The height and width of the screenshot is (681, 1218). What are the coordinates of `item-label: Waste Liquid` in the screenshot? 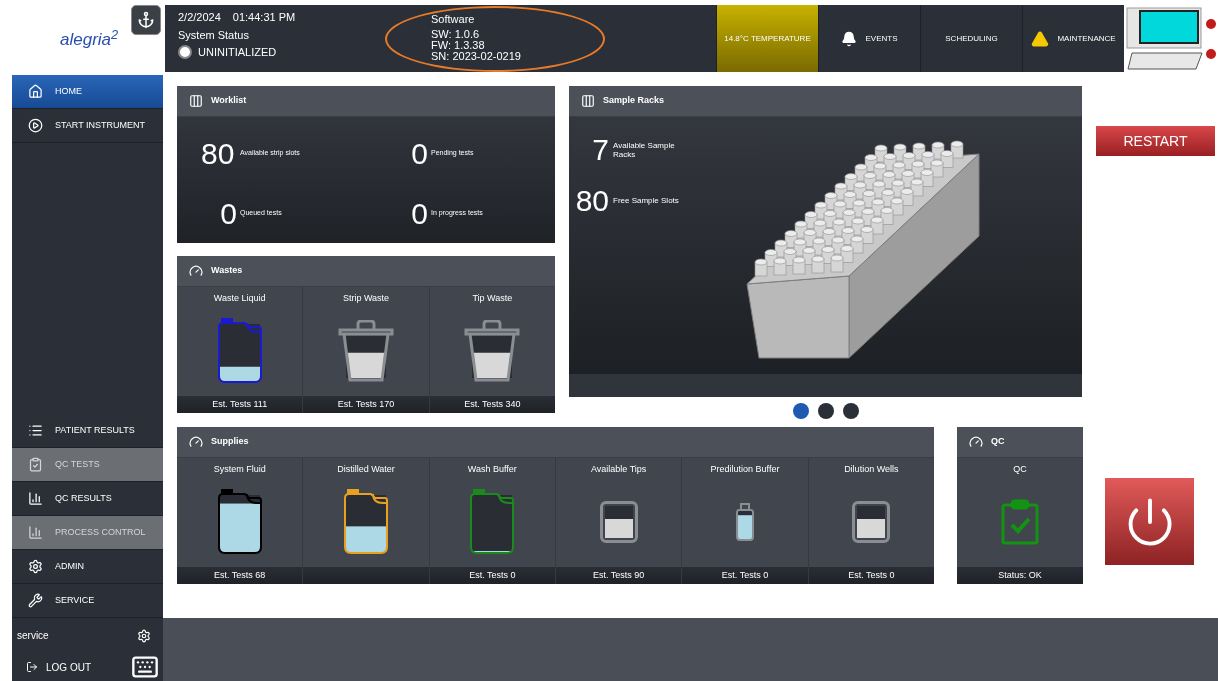 It's located at (239, 298).